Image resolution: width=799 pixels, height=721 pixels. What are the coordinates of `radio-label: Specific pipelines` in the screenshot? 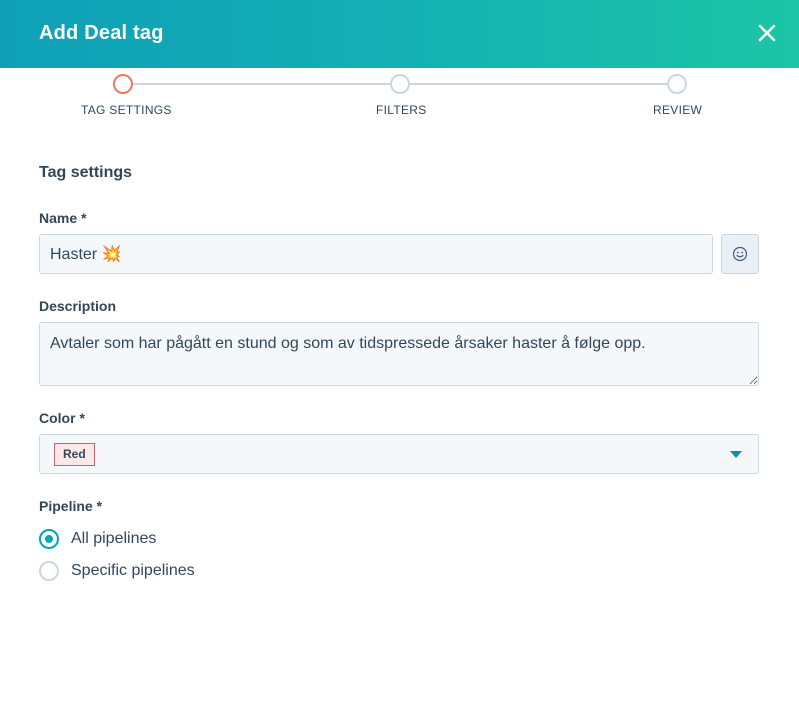 It's located at (133, 570).